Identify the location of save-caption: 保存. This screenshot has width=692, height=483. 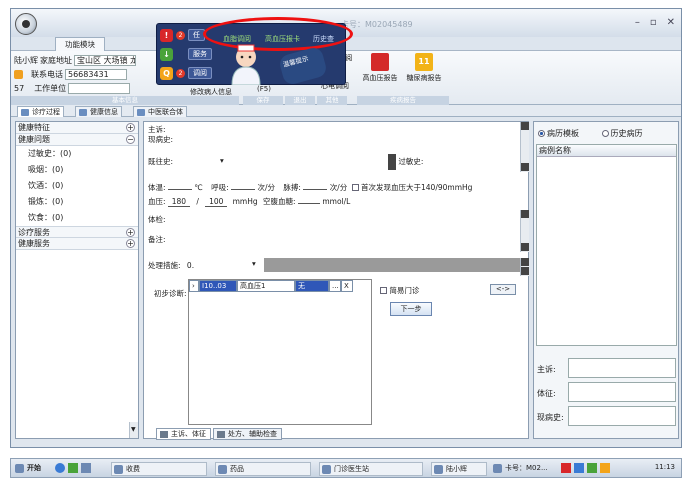
(263, 100).